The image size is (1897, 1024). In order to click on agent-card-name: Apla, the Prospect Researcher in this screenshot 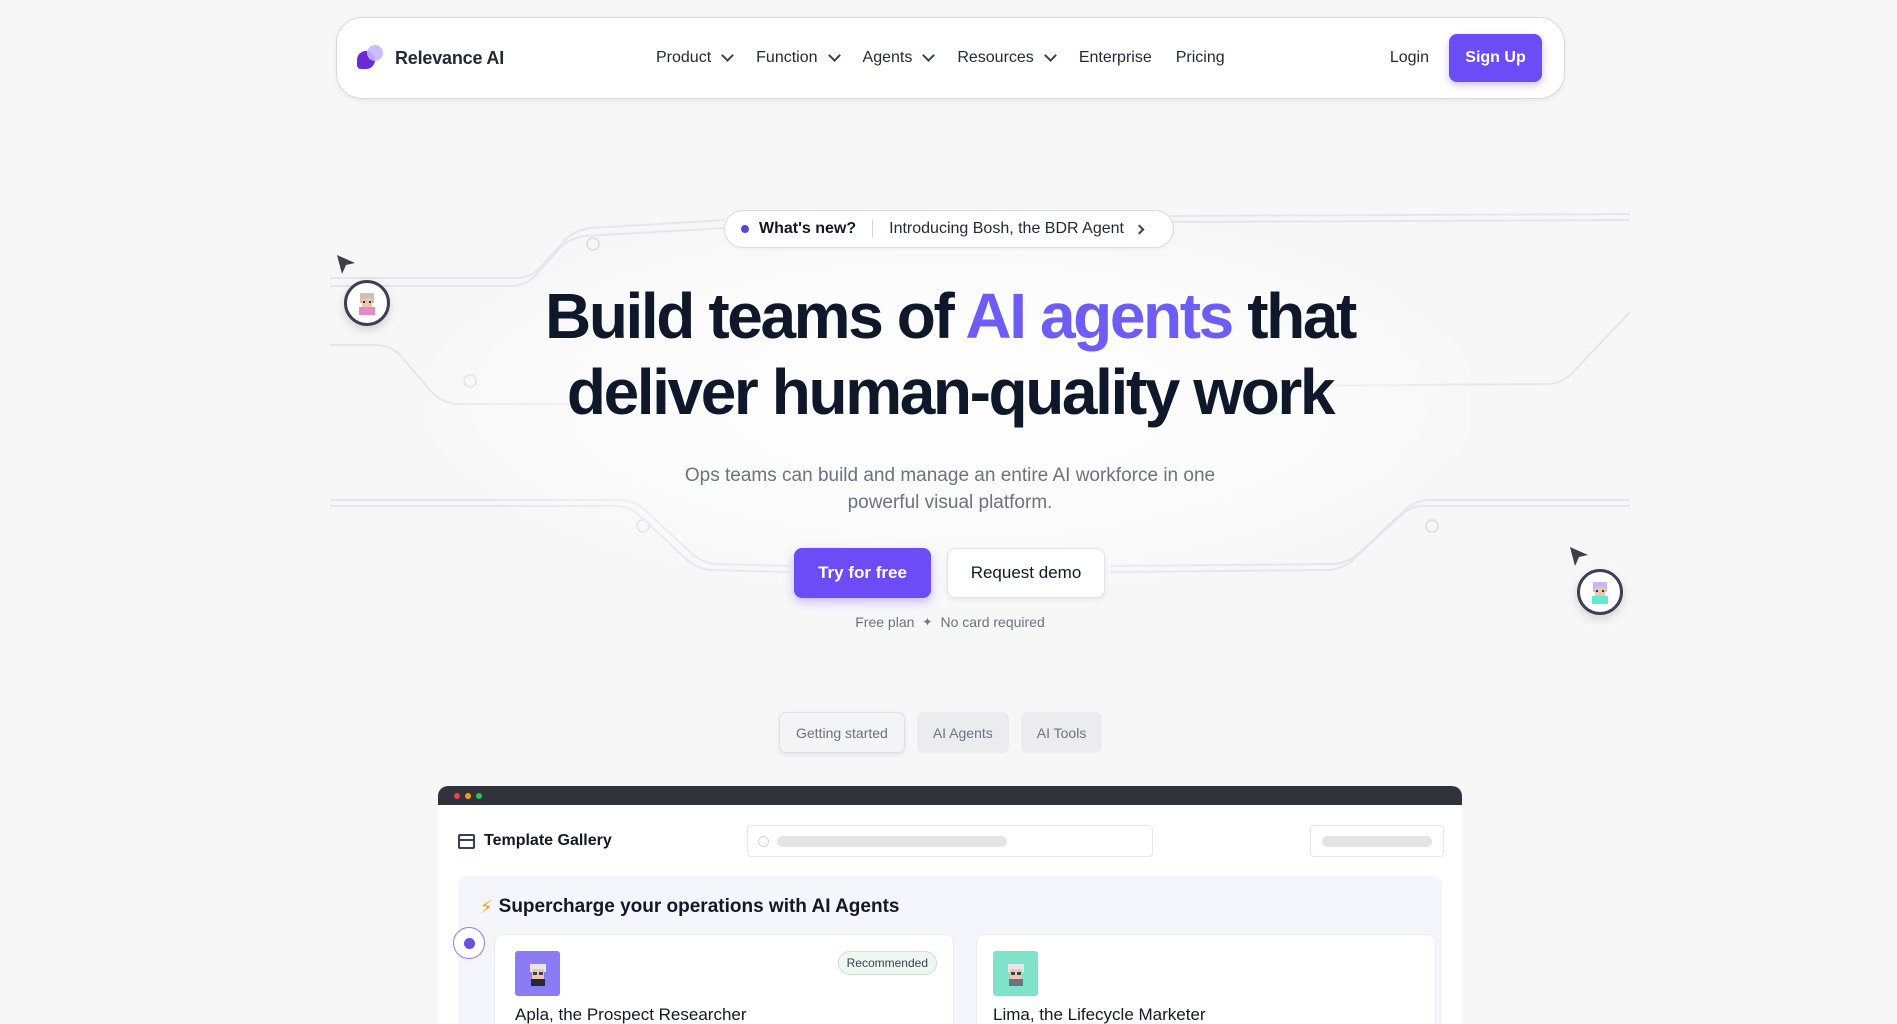, I will do `click(631, 1014)`.